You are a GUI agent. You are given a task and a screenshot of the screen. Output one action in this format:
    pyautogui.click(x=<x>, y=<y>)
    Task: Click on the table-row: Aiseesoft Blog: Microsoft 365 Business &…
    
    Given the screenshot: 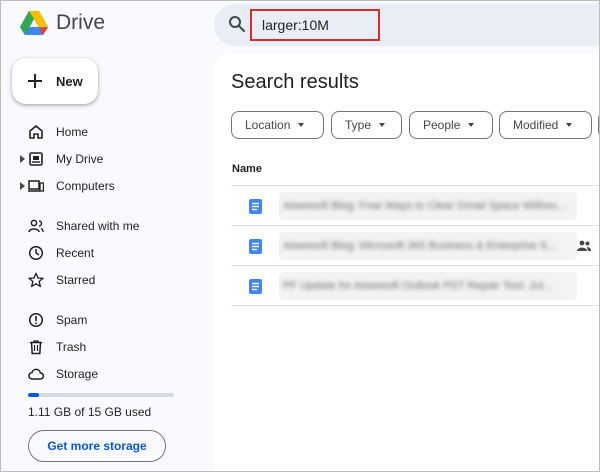 What is the action you would take?
    pyautogui.click(x=415, y=246)
    